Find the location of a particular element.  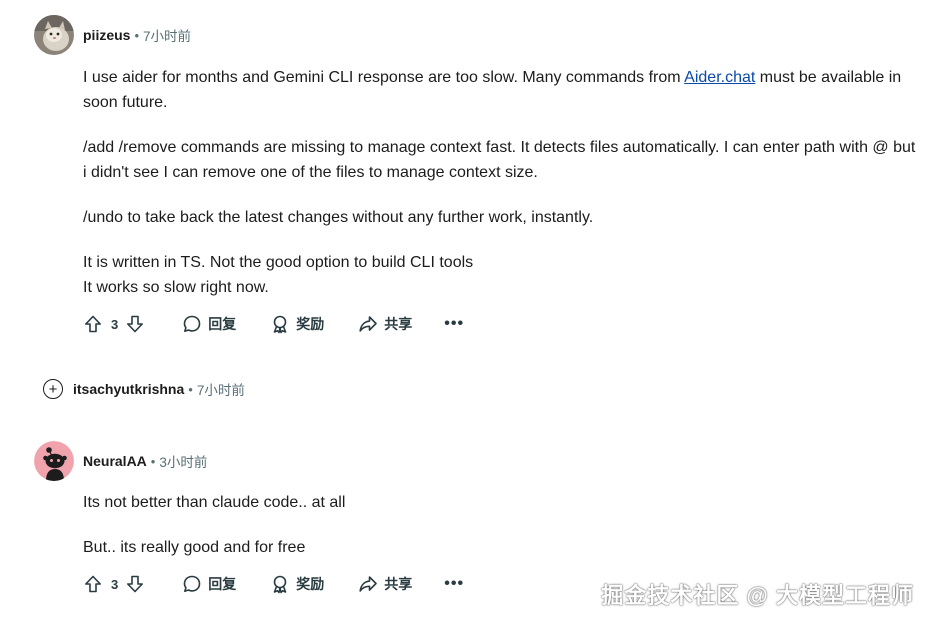

comment-text: It works so slow right now. is located at coordinates (176, 287).